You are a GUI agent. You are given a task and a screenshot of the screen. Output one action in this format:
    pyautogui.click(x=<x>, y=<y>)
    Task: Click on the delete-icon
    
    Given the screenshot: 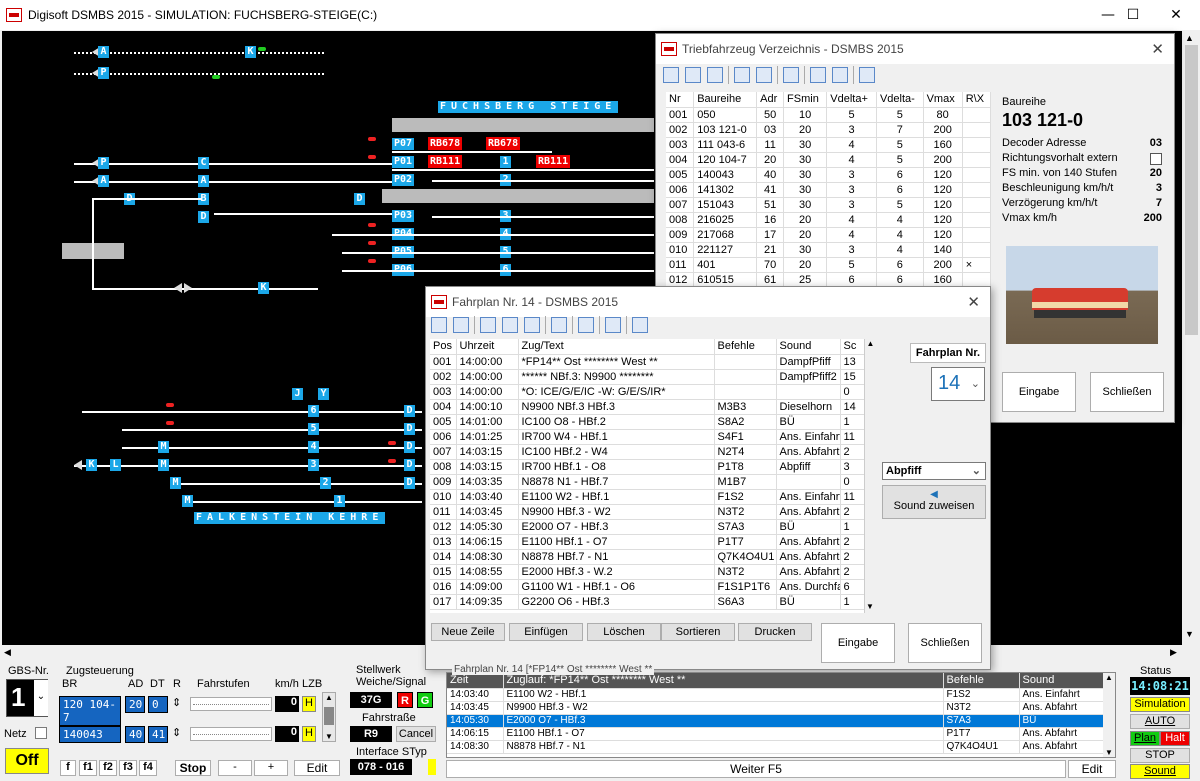 What is the action you would take?
    pyautogui.click(x=715, y=75)
    